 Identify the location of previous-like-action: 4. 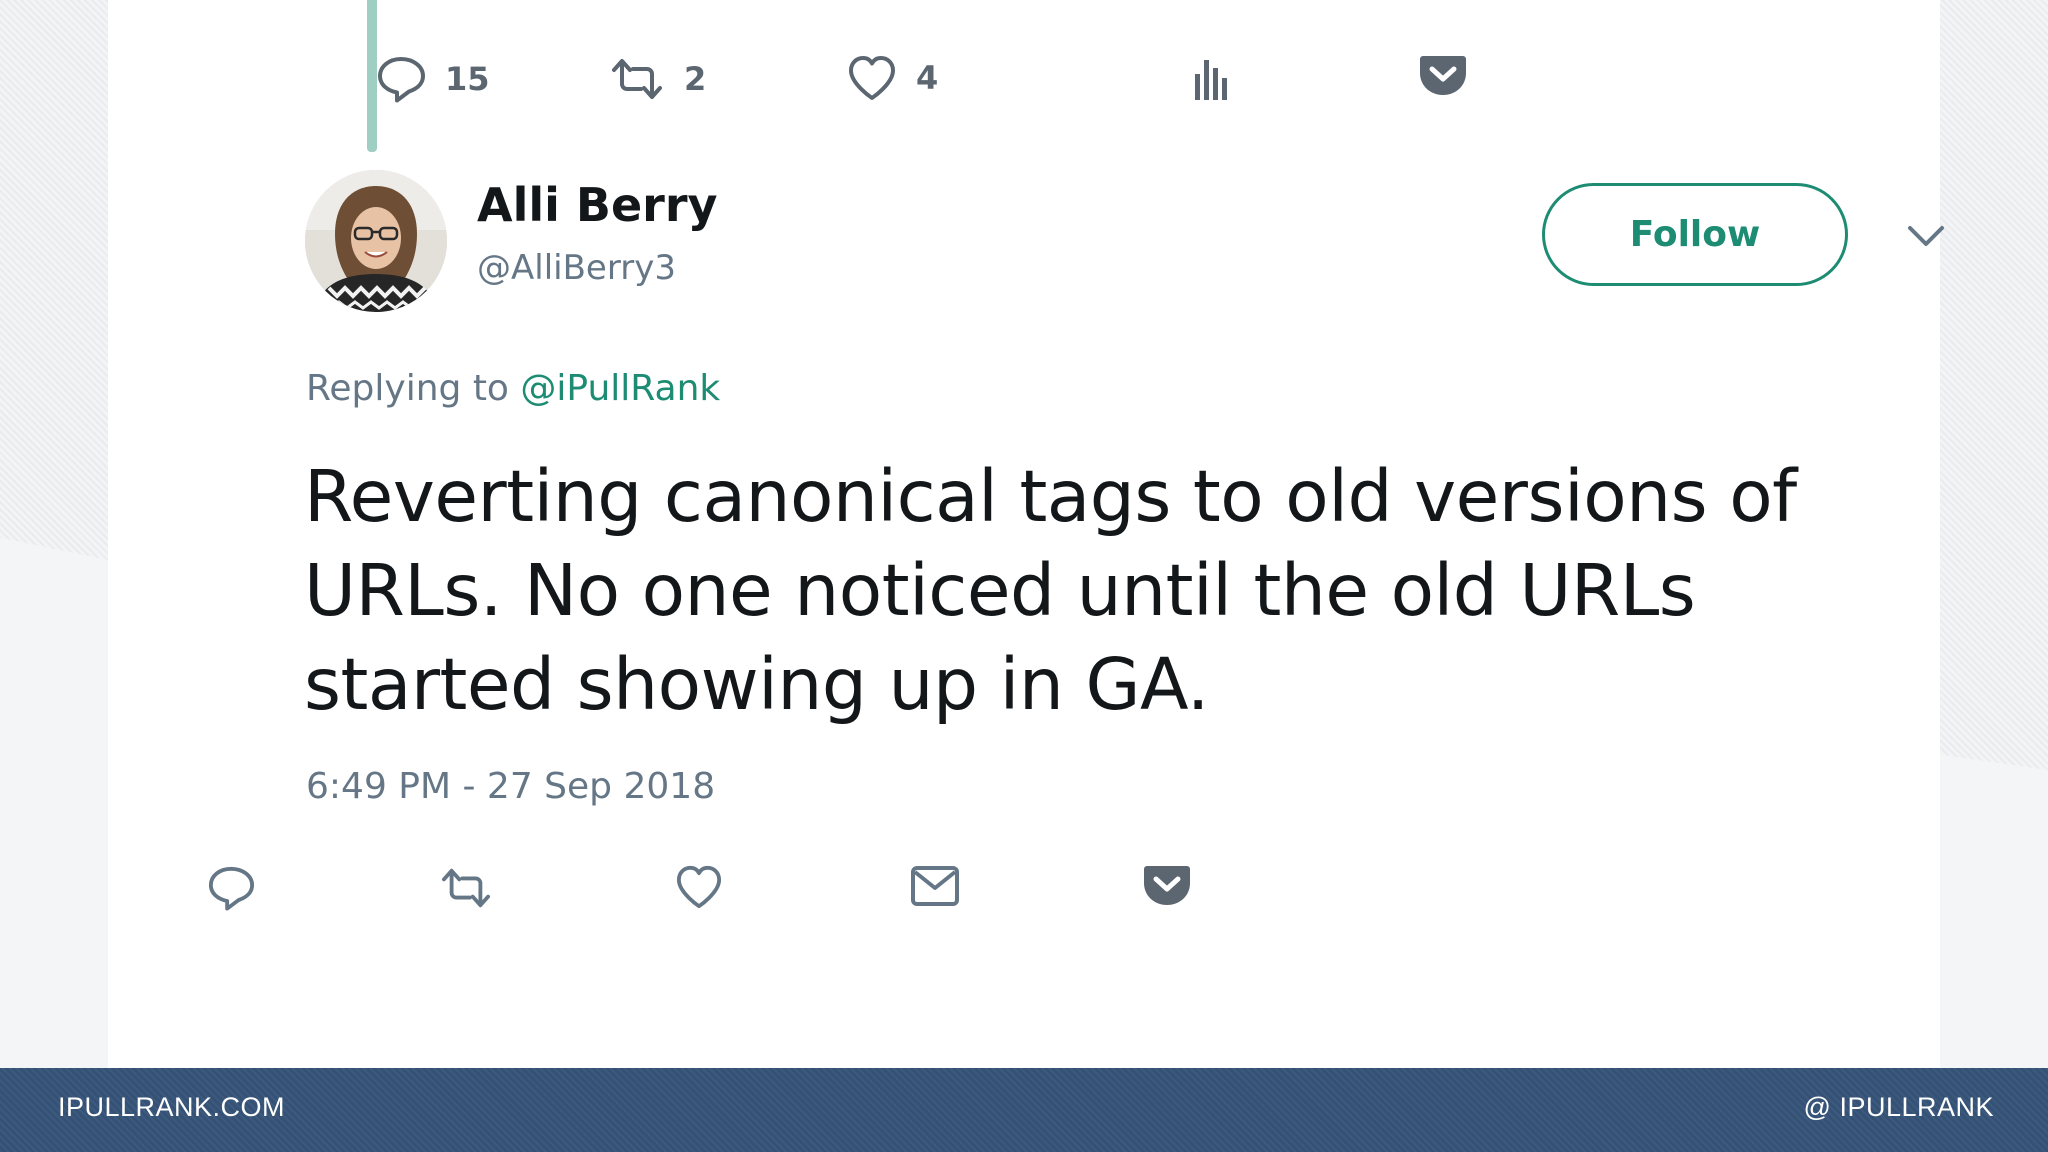
(892, 78).